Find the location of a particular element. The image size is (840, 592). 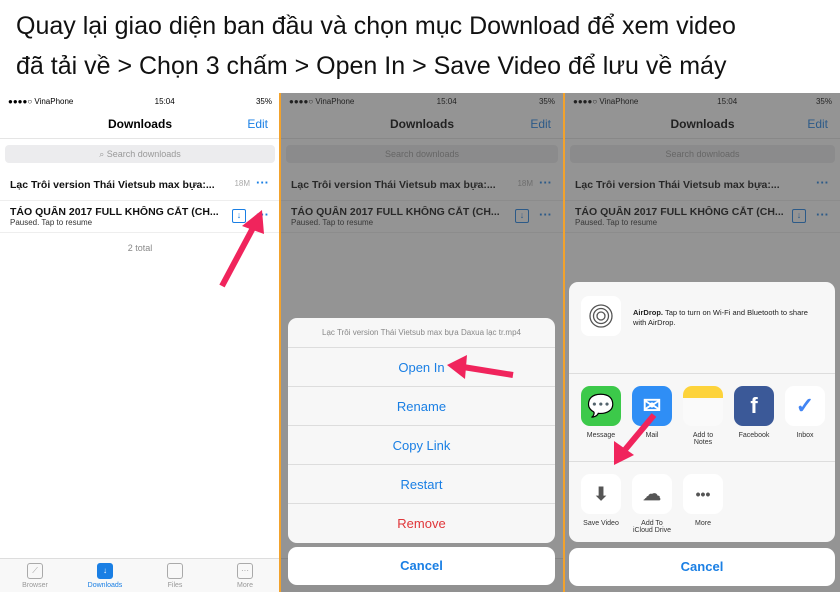

action-label: Add To iCloud Drive is located at coordinates (652, 527).